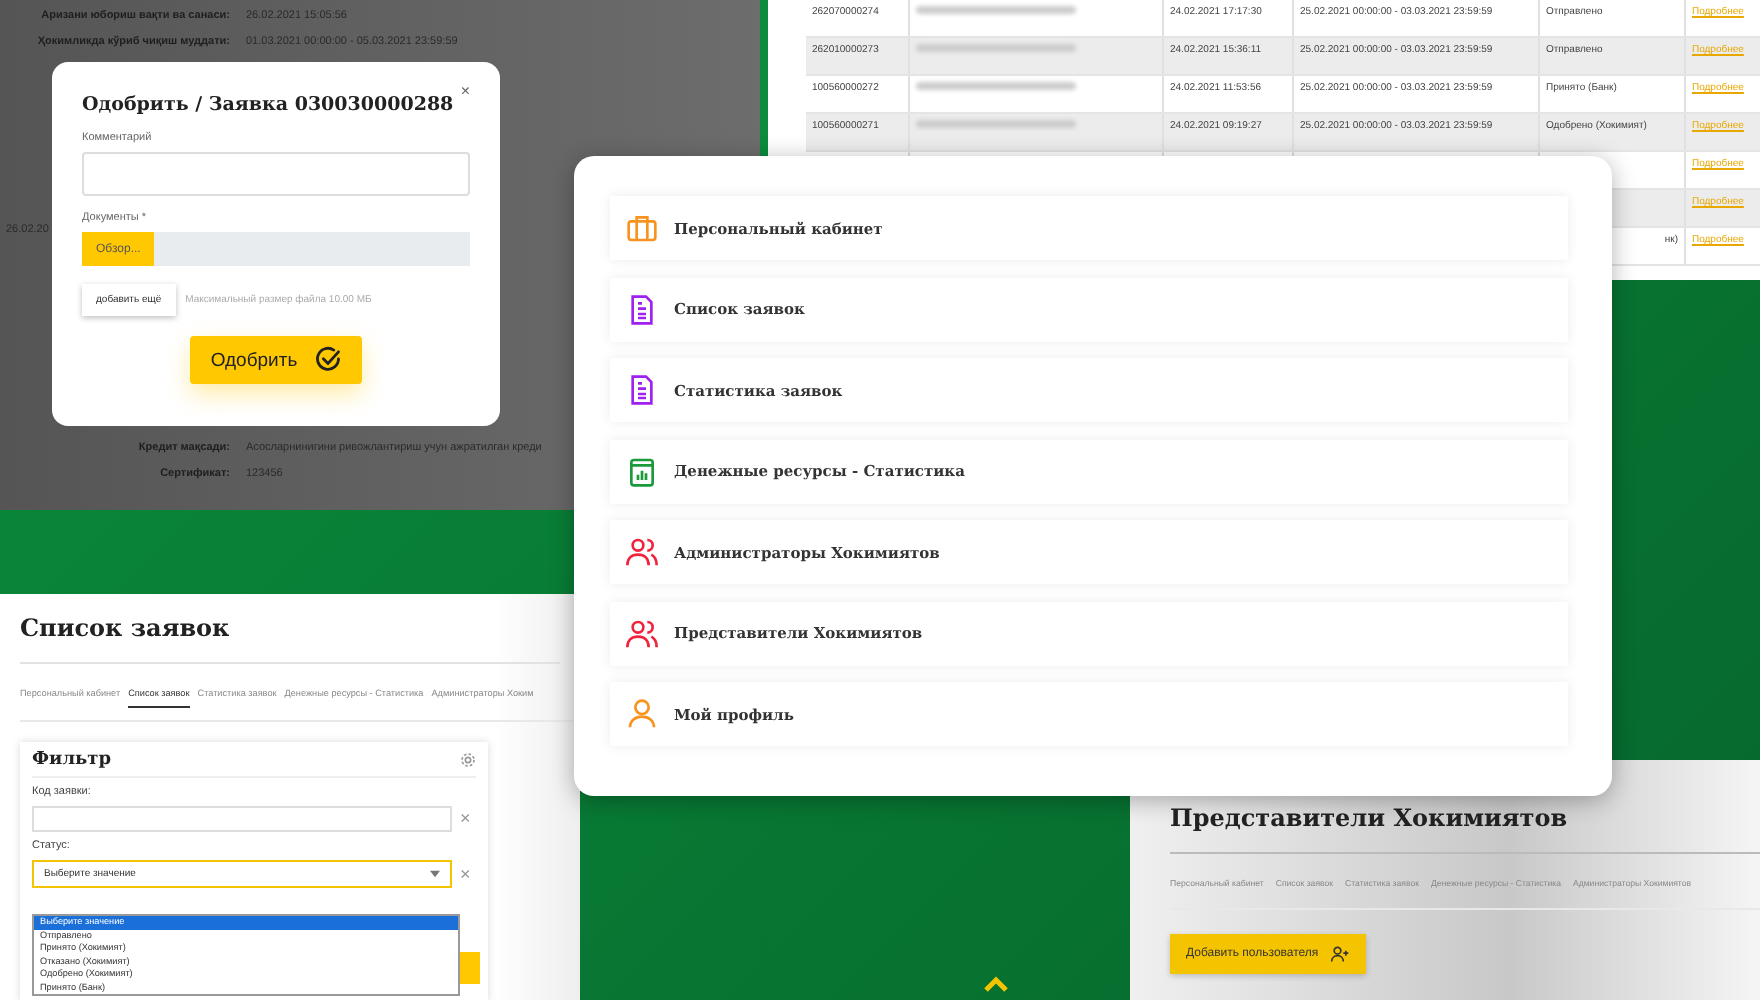 The image size is (1760, 1000). I want to click on close-button: ×, so click(465, 91).